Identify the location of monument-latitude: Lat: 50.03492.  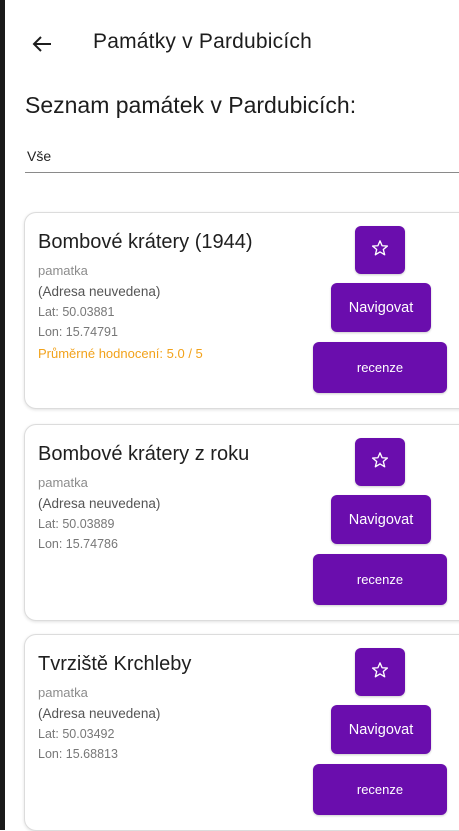
(76, 734).